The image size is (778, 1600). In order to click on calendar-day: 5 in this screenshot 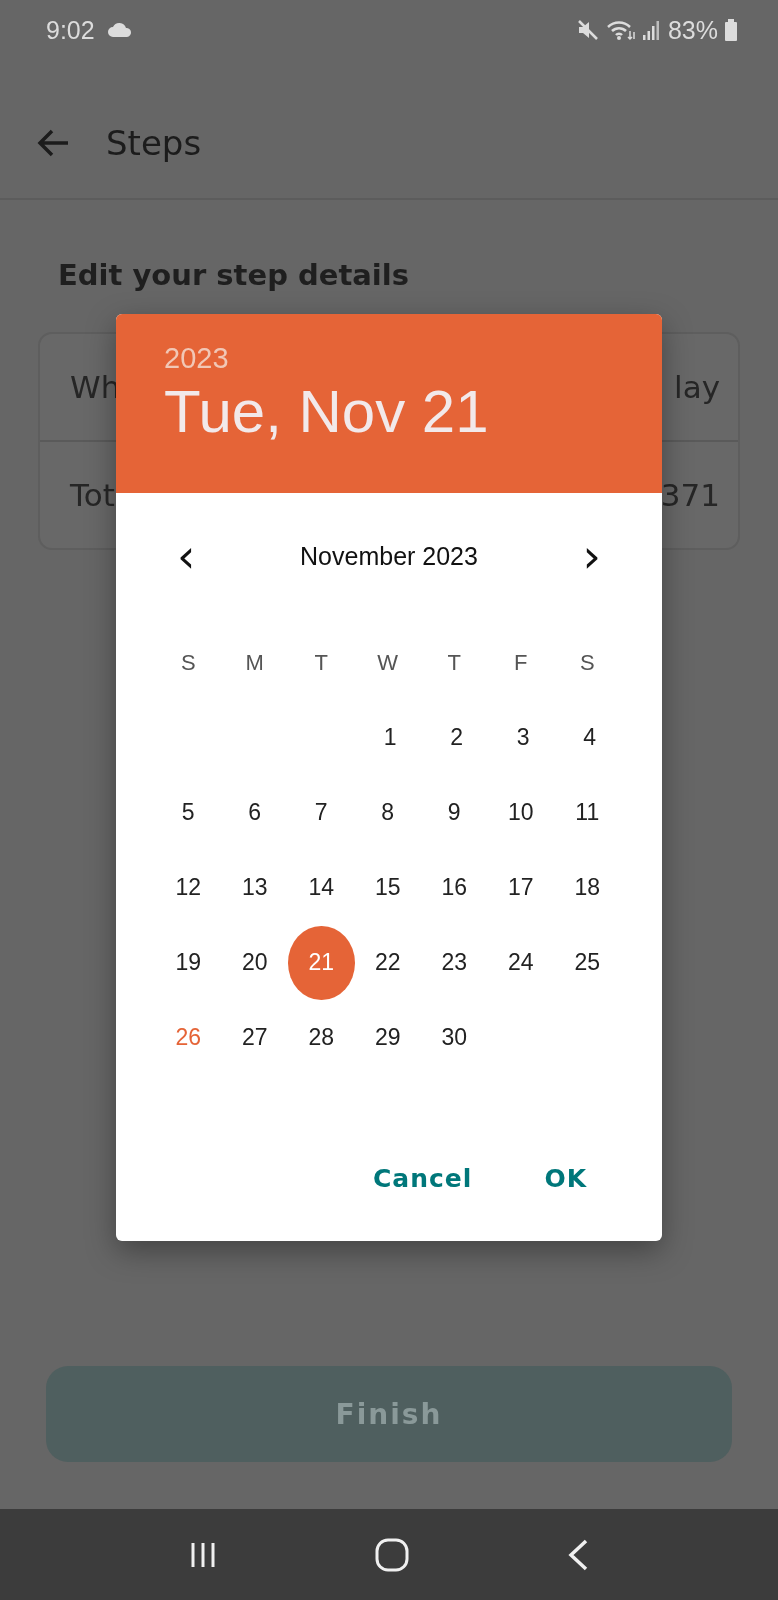, I will do `click(188, 812)`.